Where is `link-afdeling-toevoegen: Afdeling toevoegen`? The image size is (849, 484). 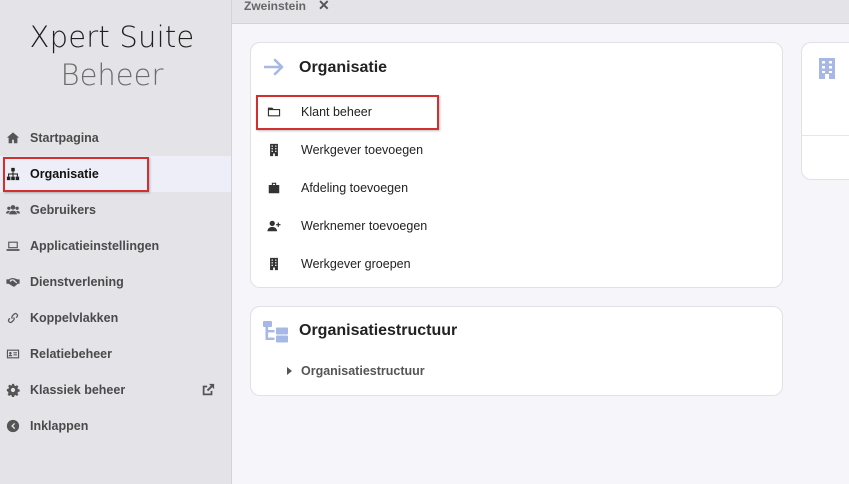 link-afdeling-toevoegen: Afdeling toevoegen is located at coordinates (337, 188).